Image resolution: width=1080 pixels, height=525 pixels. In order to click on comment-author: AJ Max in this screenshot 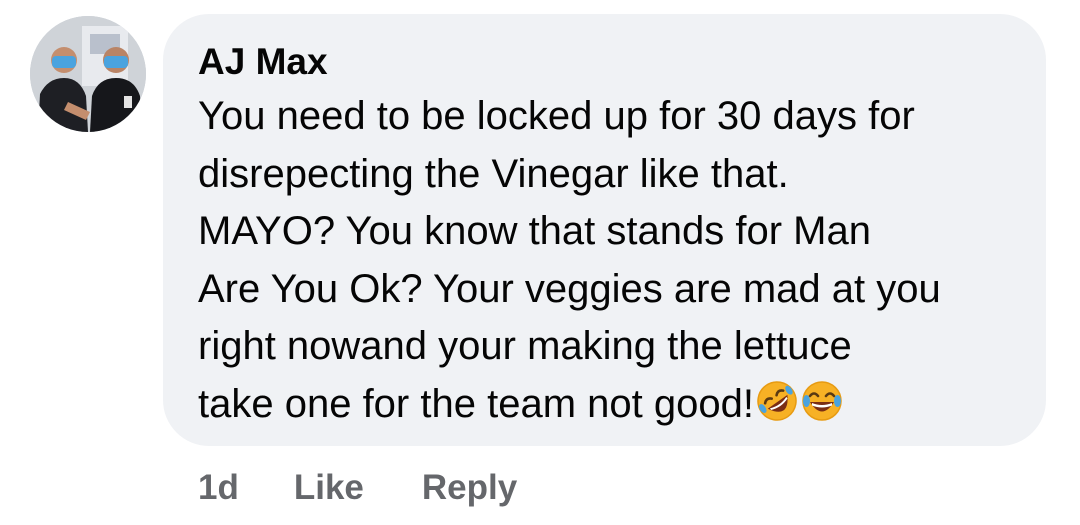, I will do `click(605, 62)`.